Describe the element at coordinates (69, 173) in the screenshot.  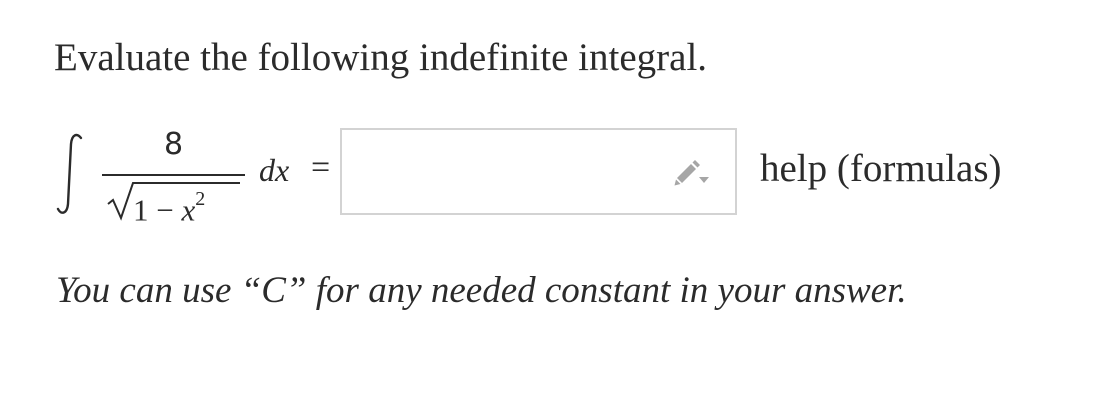
I see `integral-sign` at that location.